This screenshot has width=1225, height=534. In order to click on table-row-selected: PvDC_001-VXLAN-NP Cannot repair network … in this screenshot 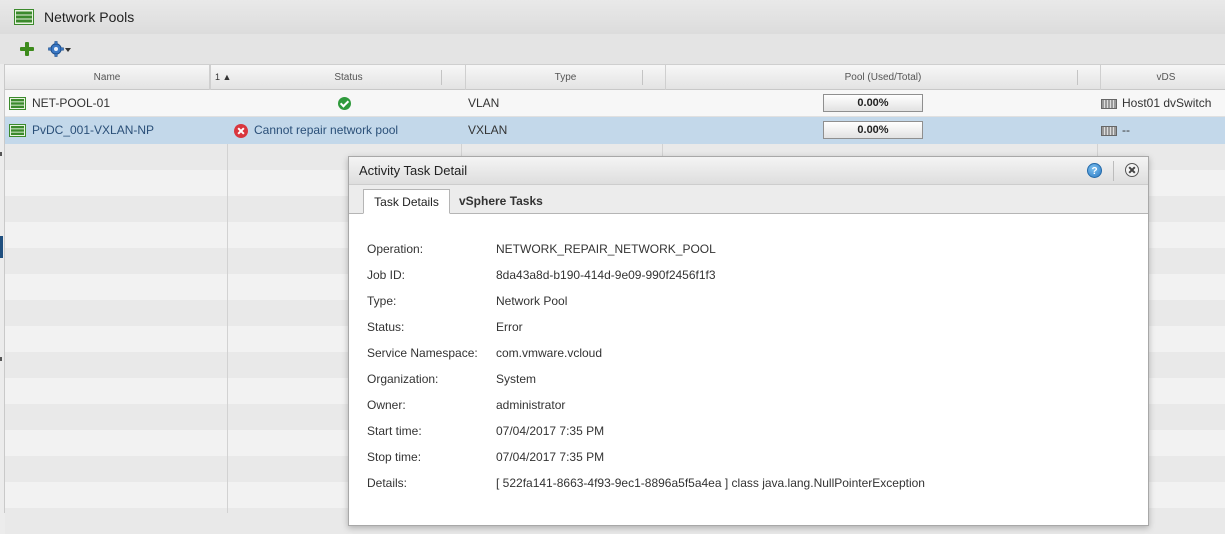, I will do `click(615, 130)`.